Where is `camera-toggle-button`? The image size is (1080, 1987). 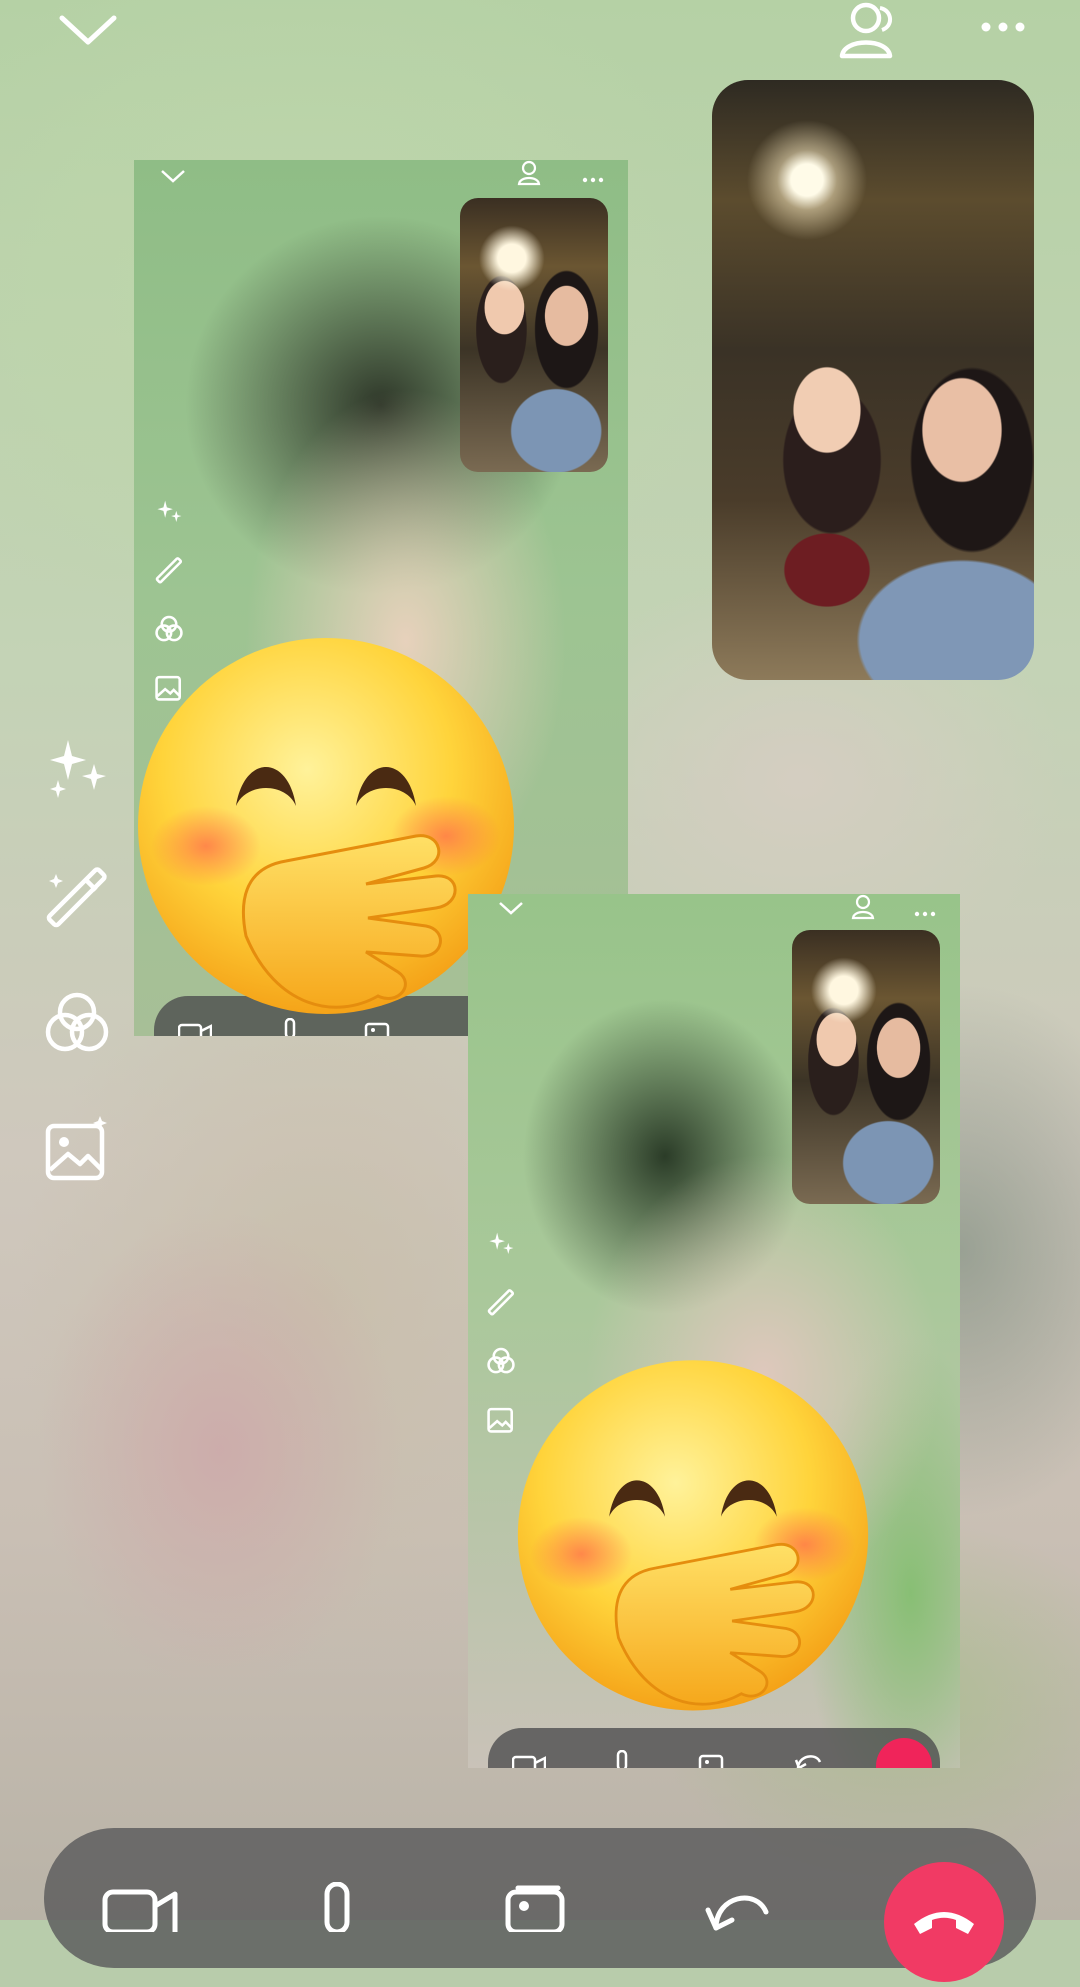 camera-toggle-button is located at coordinates (139, 1912).